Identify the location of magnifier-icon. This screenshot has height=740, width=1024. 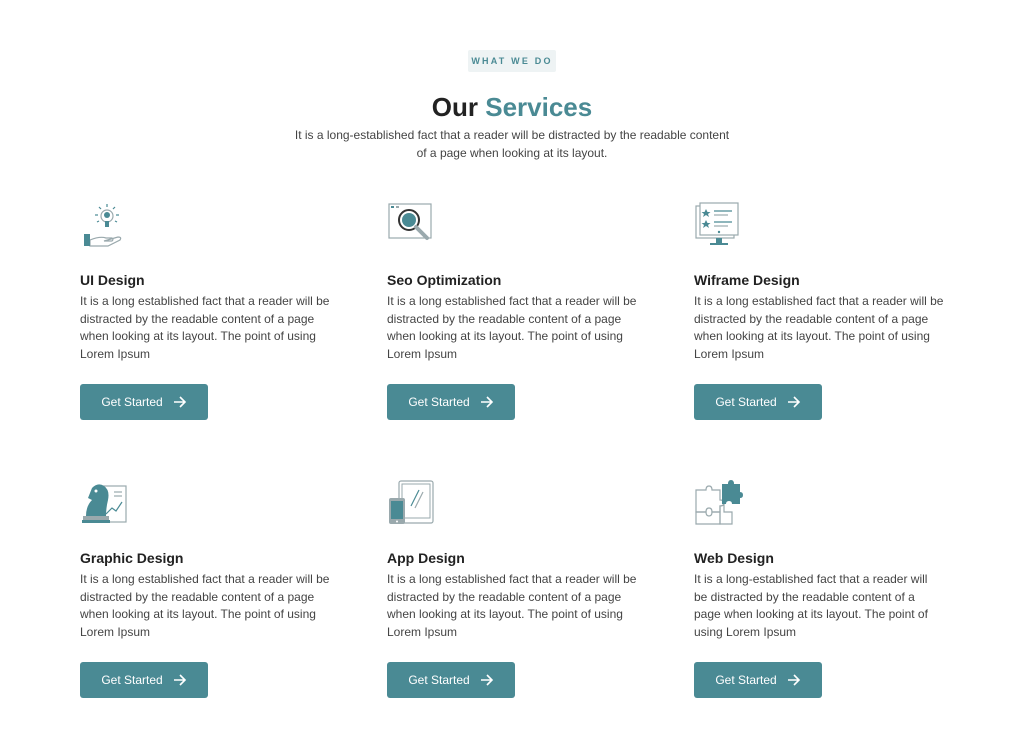
(412, 225).